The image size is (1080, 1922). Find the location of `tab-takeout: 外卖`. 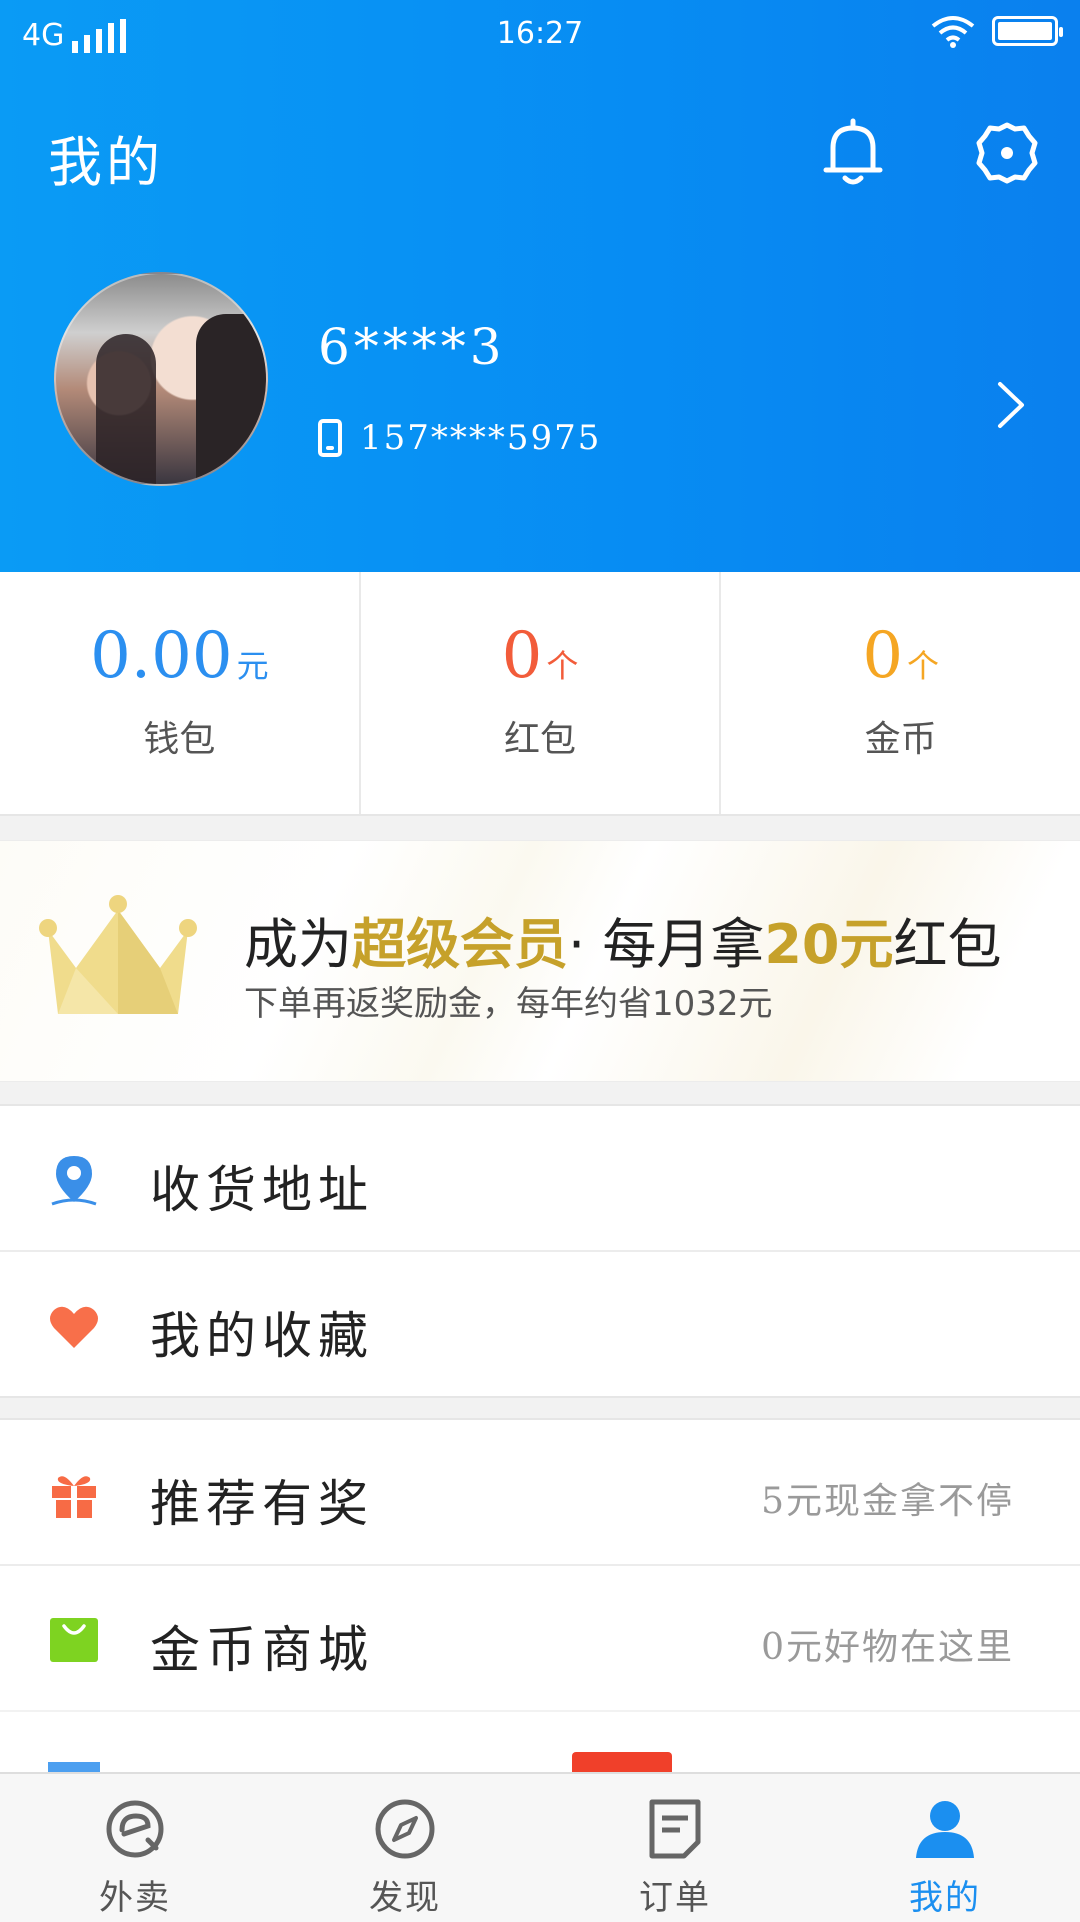

tab-takeout: 外卖 is located at coordinates (135, 1848).